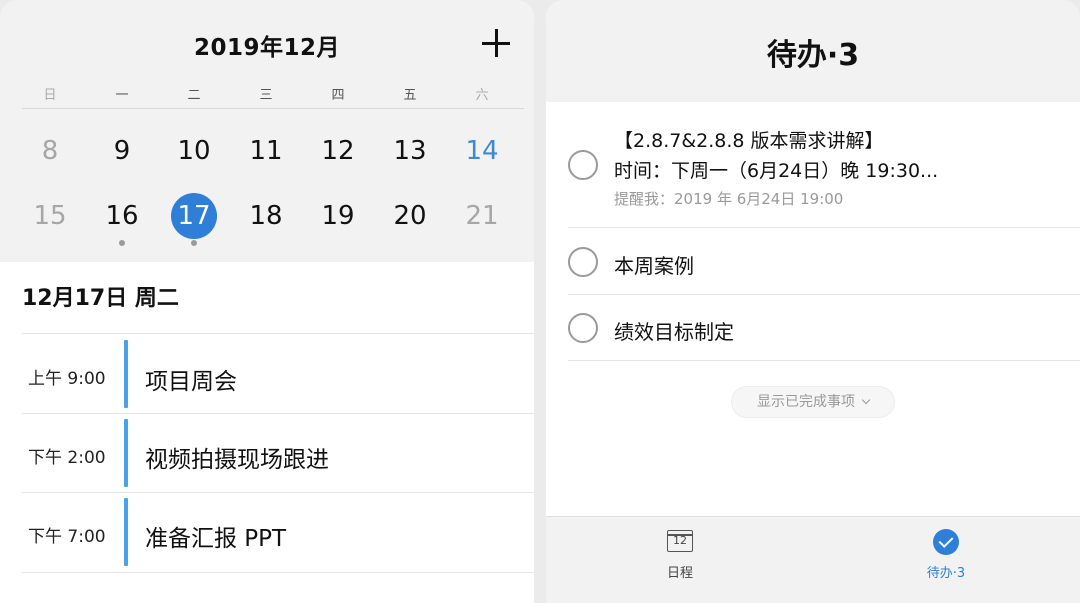 The width and height of the screenshot is (1080, 603). What do you see at coordinates (194, 216) in the screenshot?
I see `day-cell-selected: 17` at bounding box center [194, 216].